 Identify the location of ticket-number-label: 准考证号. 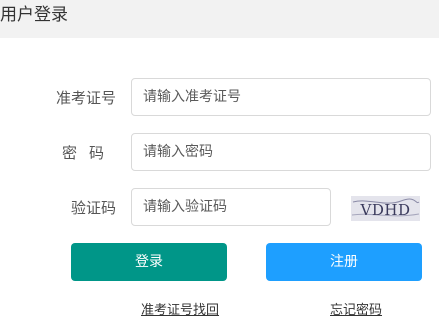
(85, 98).